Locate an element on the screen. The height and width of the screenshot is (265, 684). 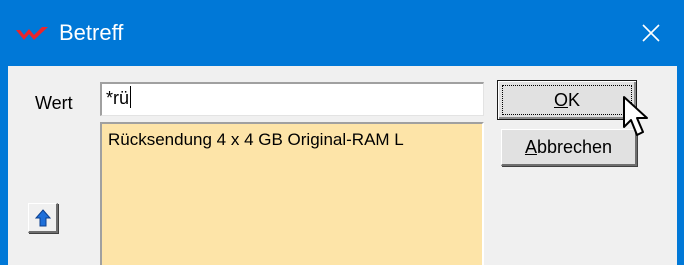
ok-button: OK is located at coordinates (567, 100).